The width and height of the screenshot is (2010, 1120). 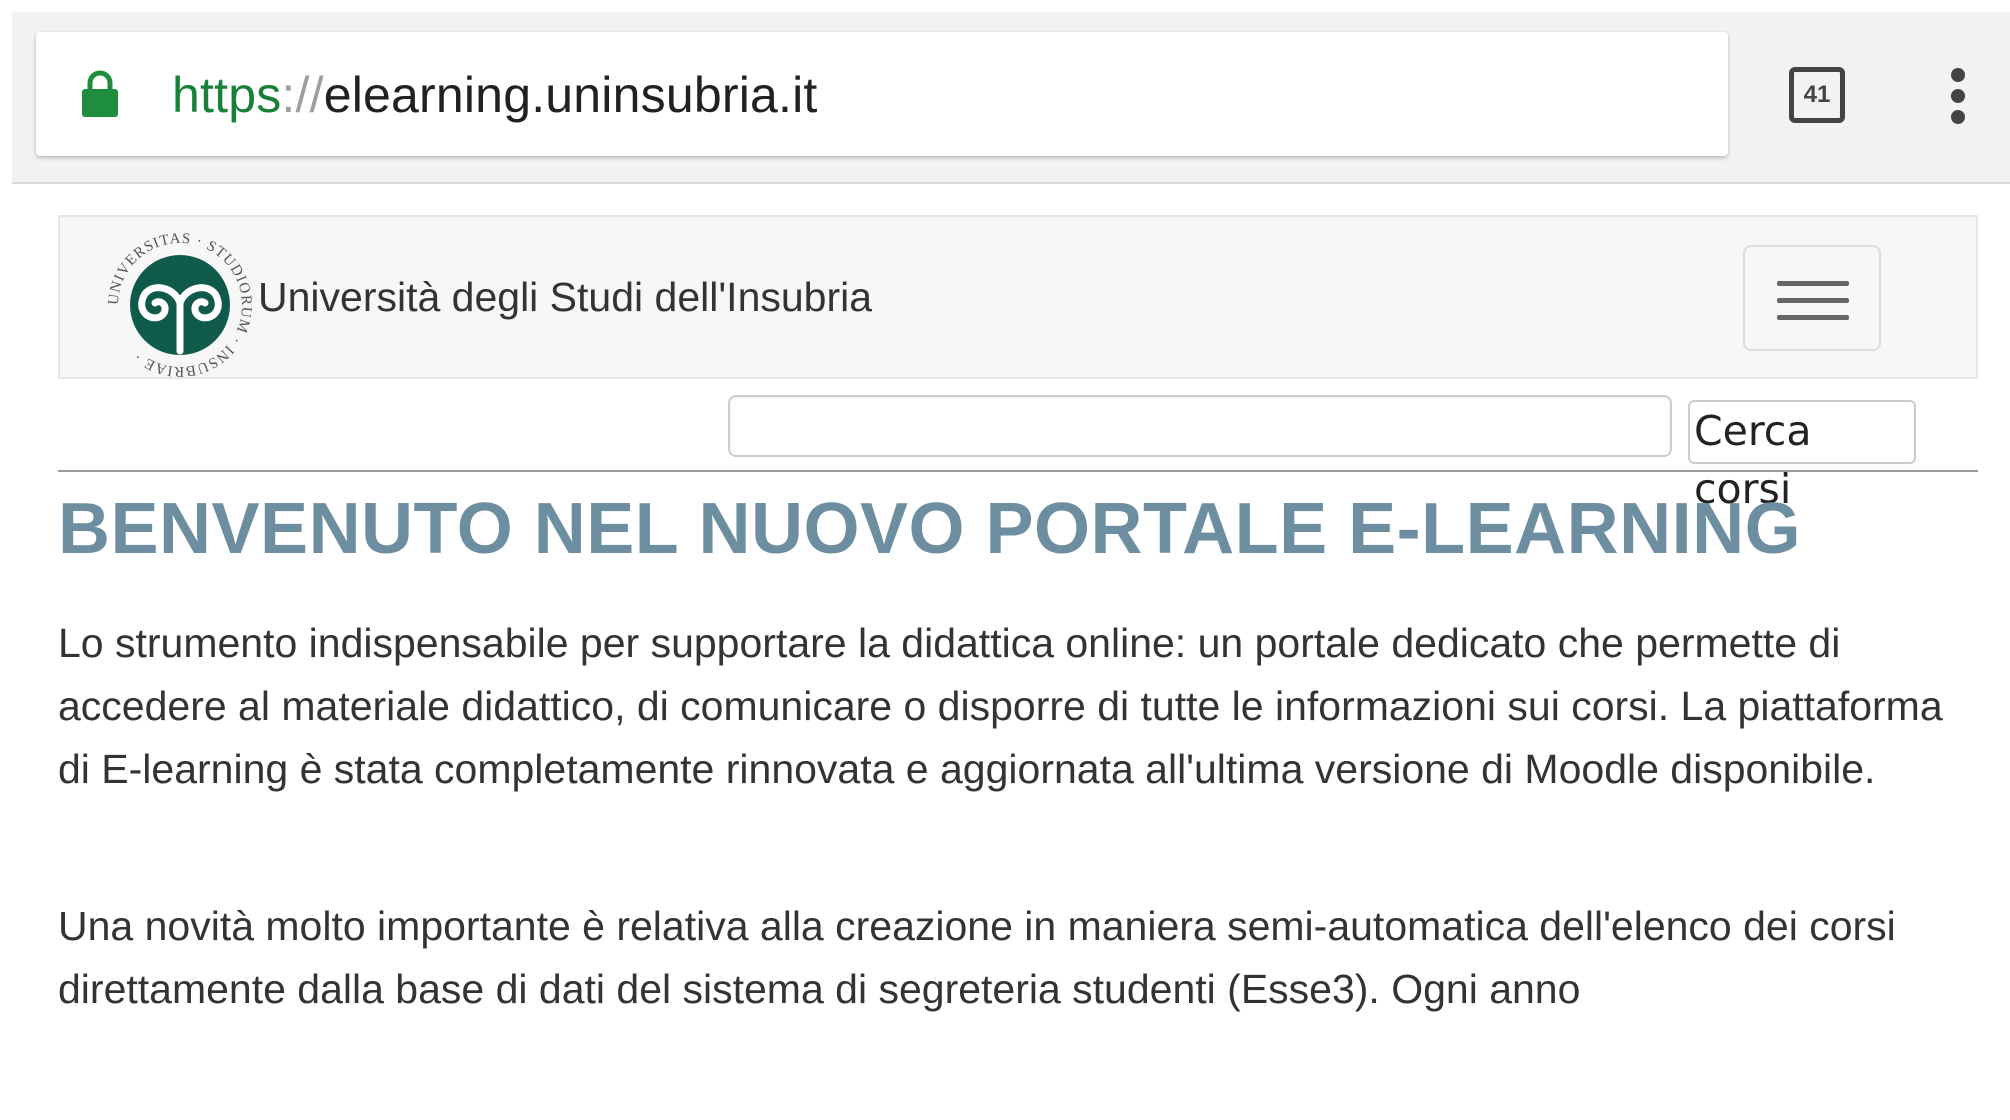 What do you see at coordinates (180, 305) in the screenshot?
I see `university-logo: UNIVERSITAS · STUDIORUM · INSUBRIAE ·` at bounding box center [180, 305].